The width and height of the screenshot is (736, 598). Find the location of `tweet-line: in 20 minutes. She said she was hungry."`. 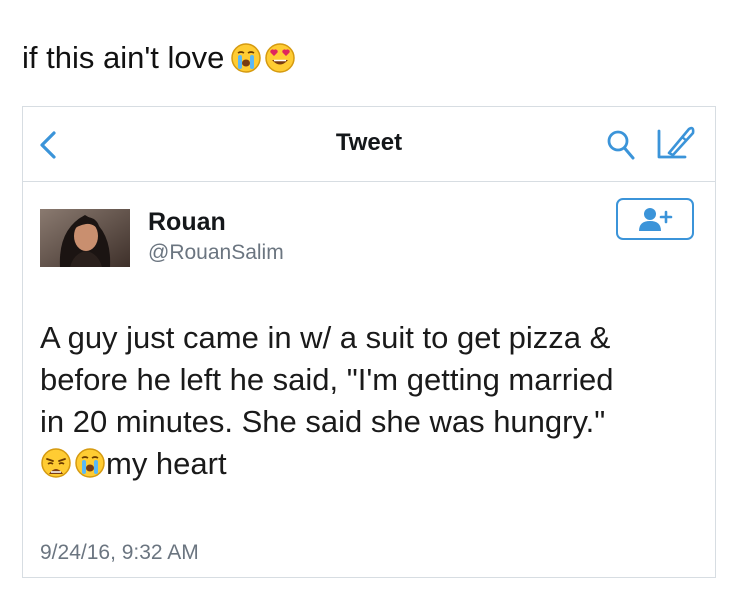

tweet-line: in 20 minutes. She said she was hungry." is located at coordinates (323, 421).